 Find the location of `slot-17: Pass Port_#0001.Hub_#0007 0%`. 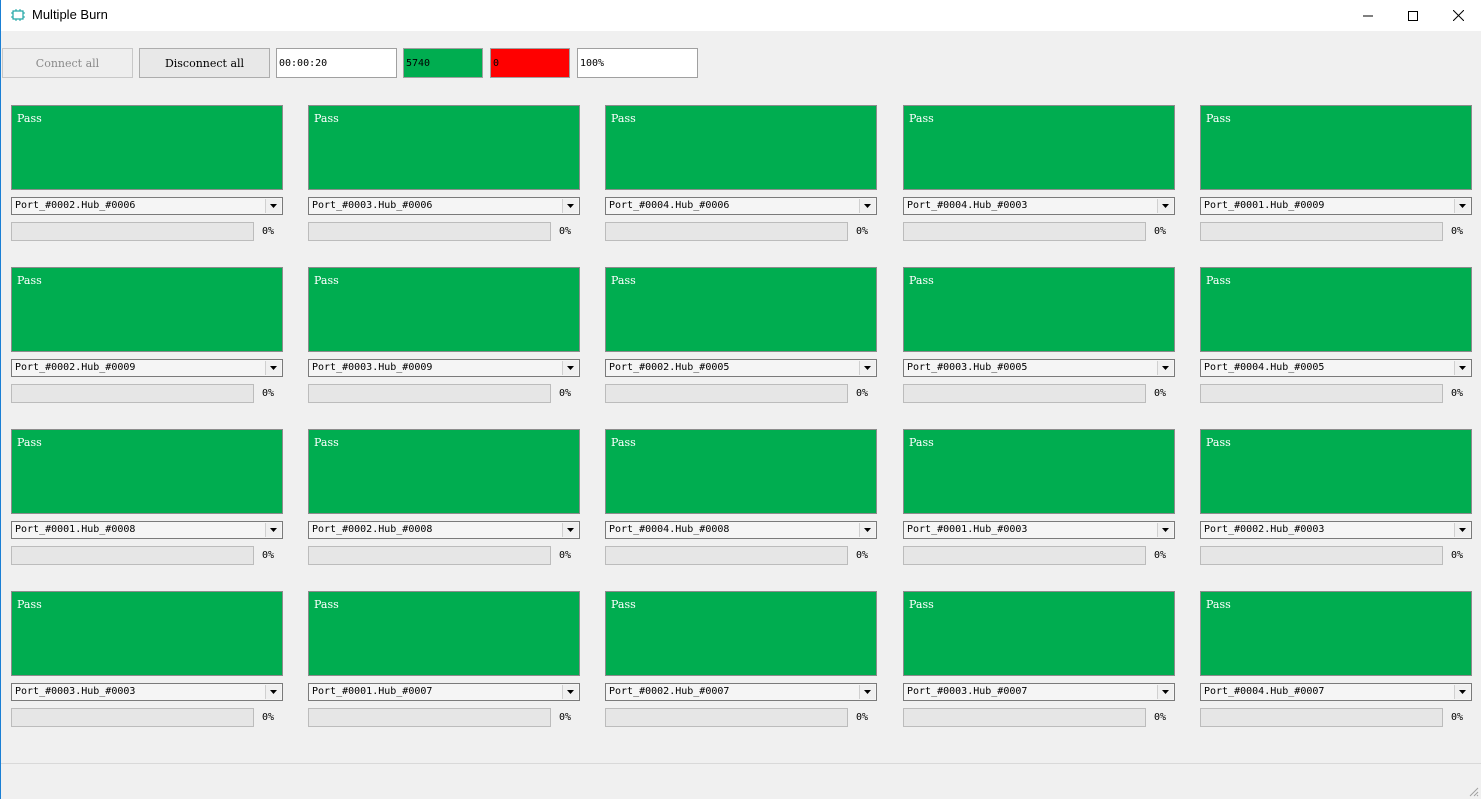

slot-17: Pass Port_#0001.Hub_#0007 0% is located at coordinates (444, 661).